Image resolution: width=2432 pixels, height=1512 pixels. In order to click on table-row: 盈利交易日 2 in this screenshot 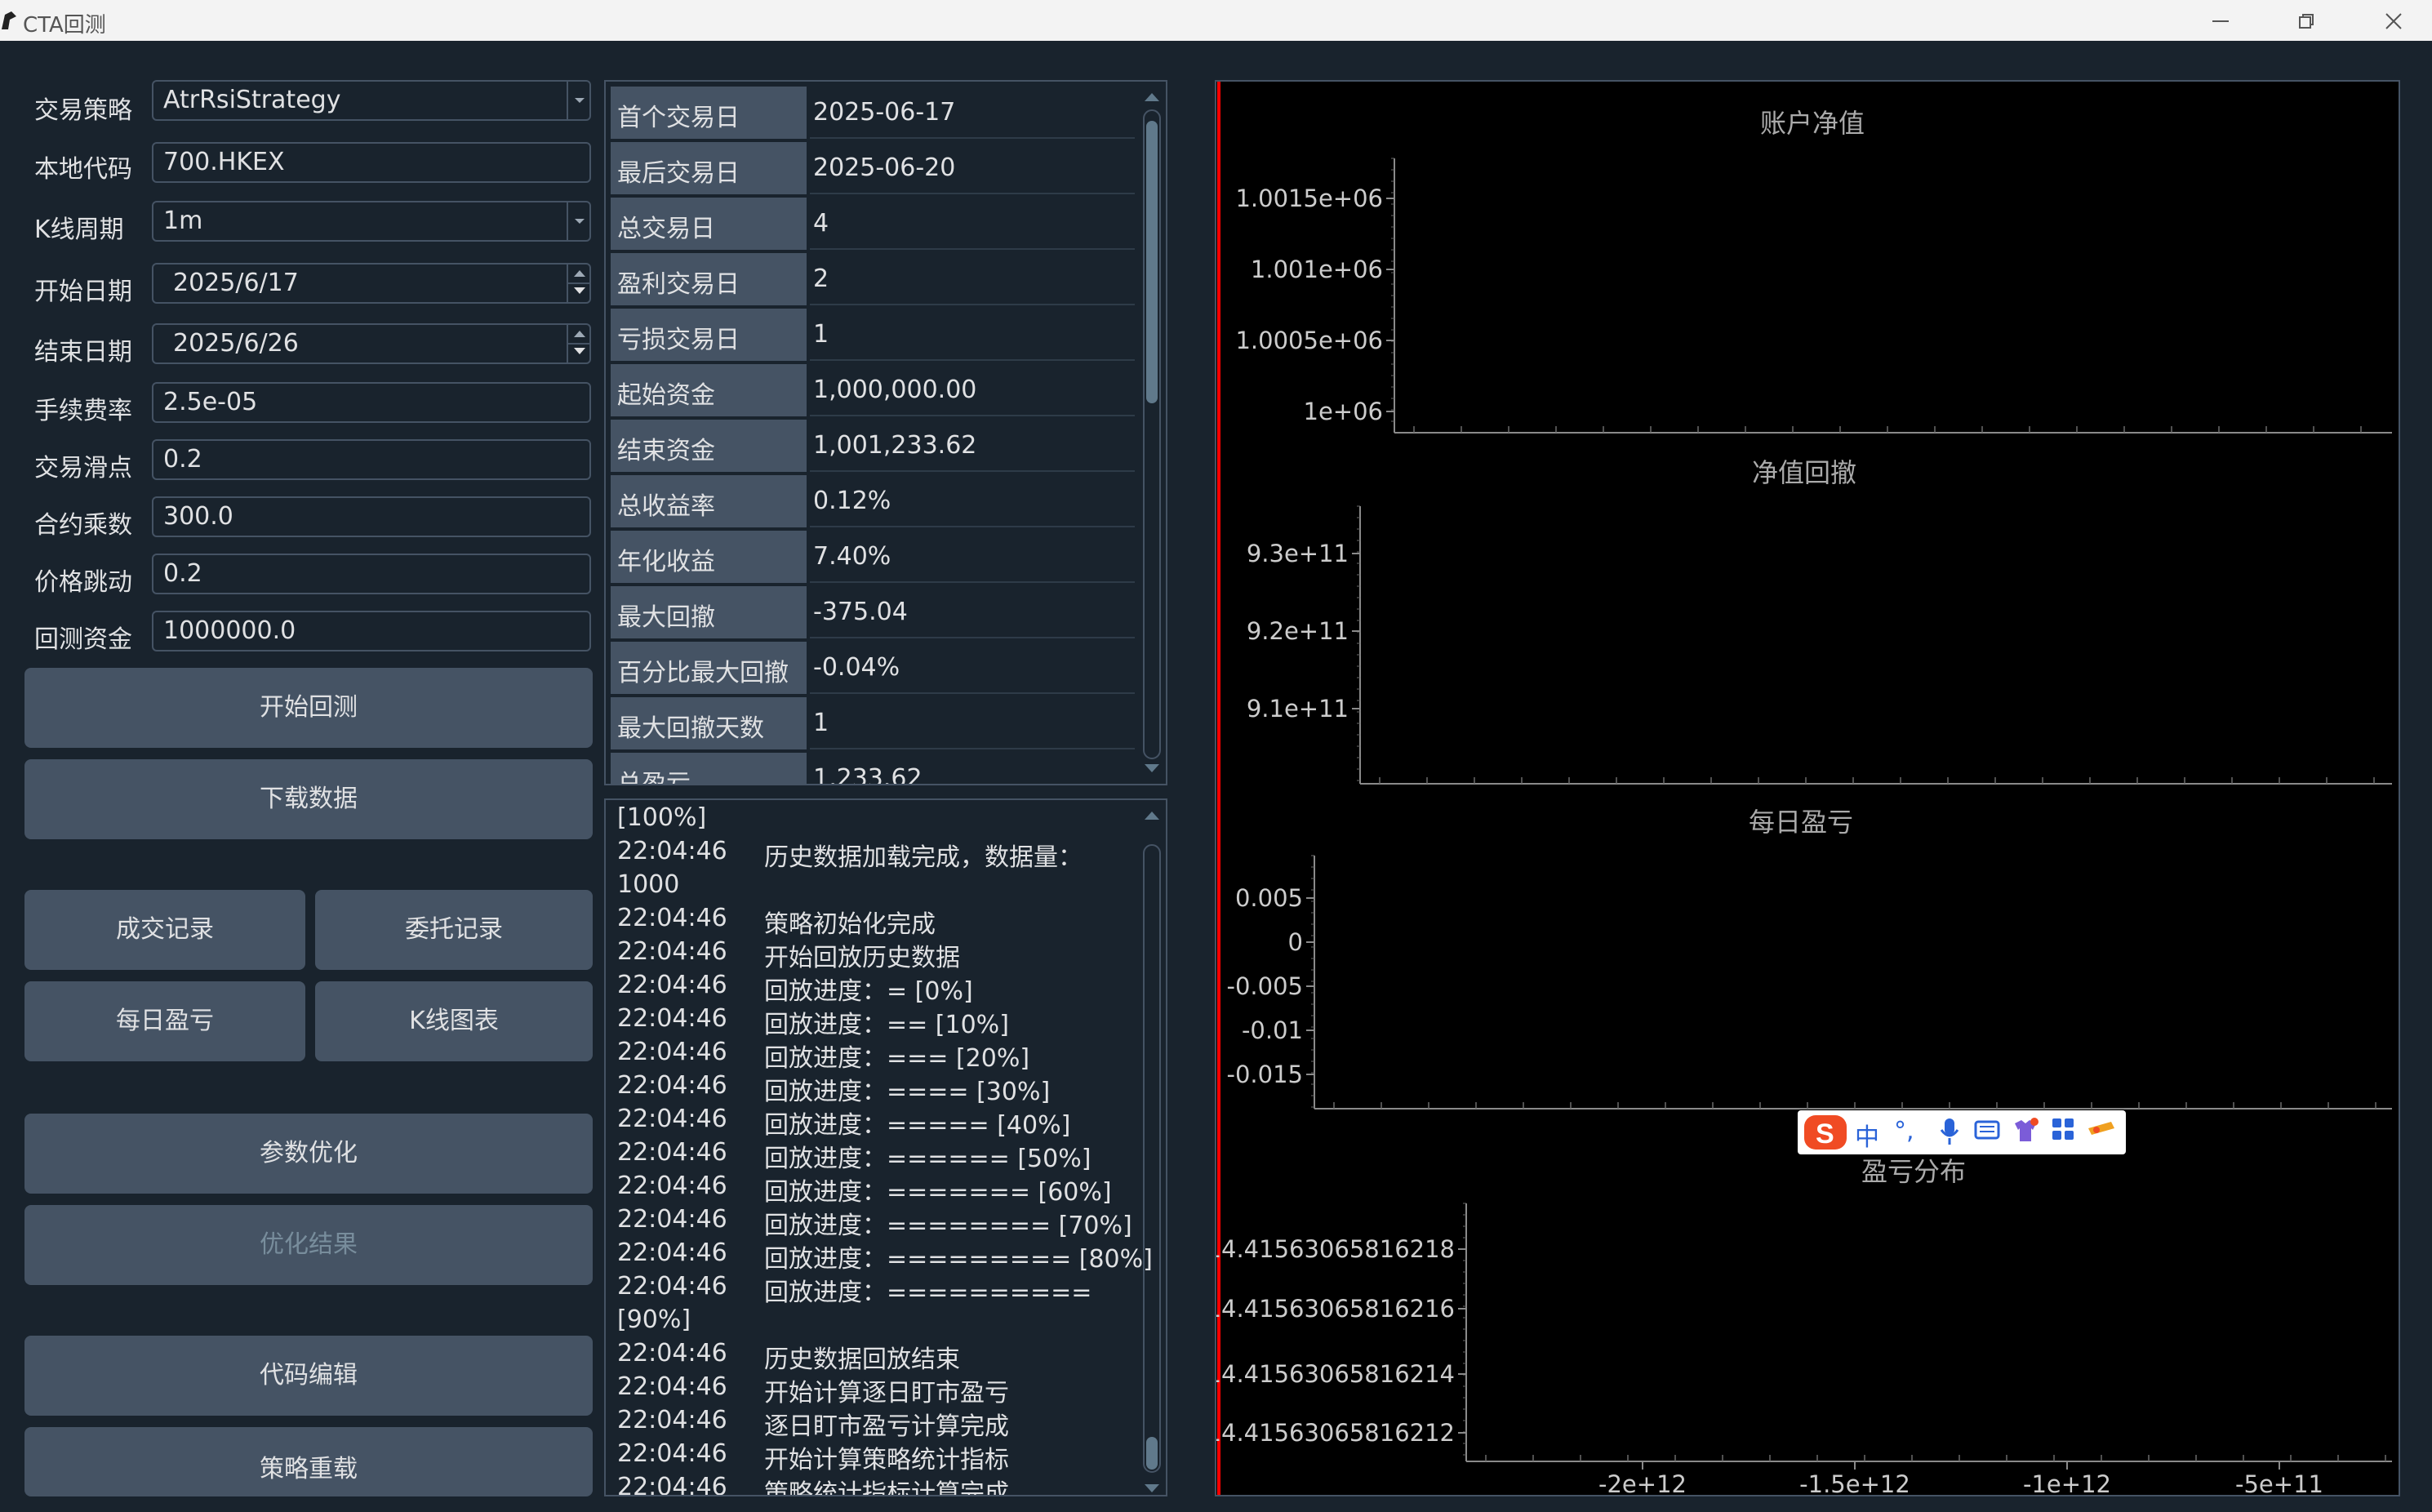, I will do `click(870, 280)`.